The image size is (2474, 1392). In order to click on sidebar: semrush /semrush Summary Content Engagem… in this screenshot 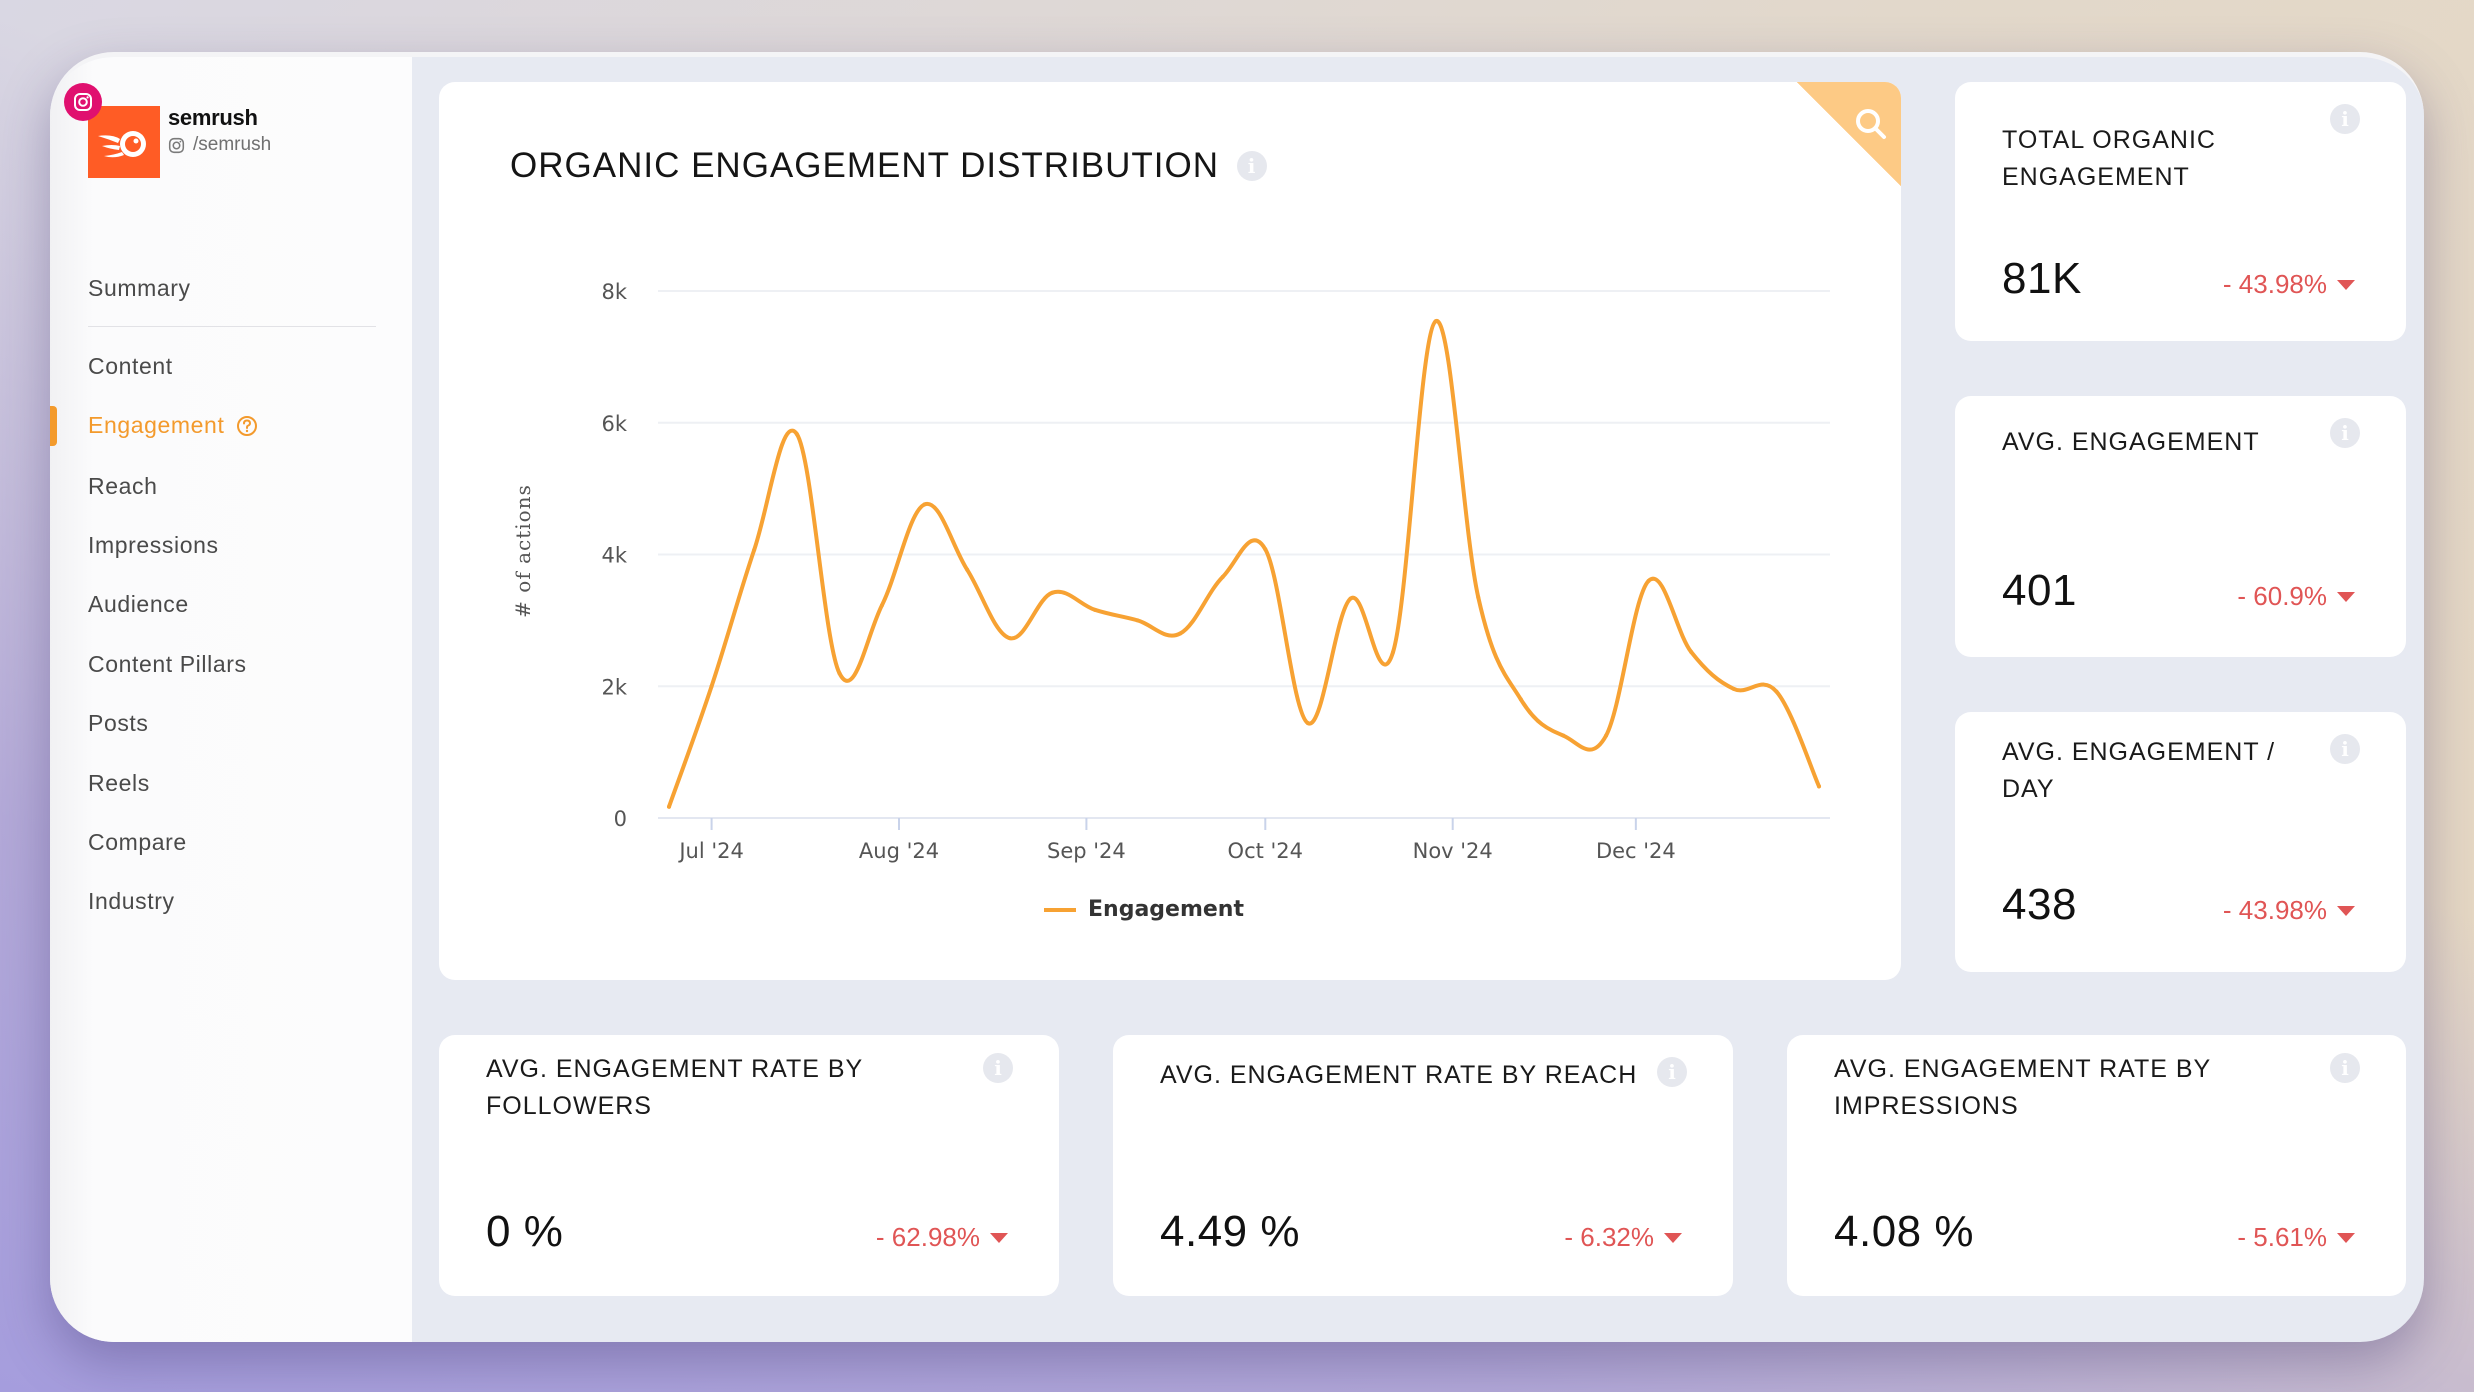, I will do `click(231, 699)`.